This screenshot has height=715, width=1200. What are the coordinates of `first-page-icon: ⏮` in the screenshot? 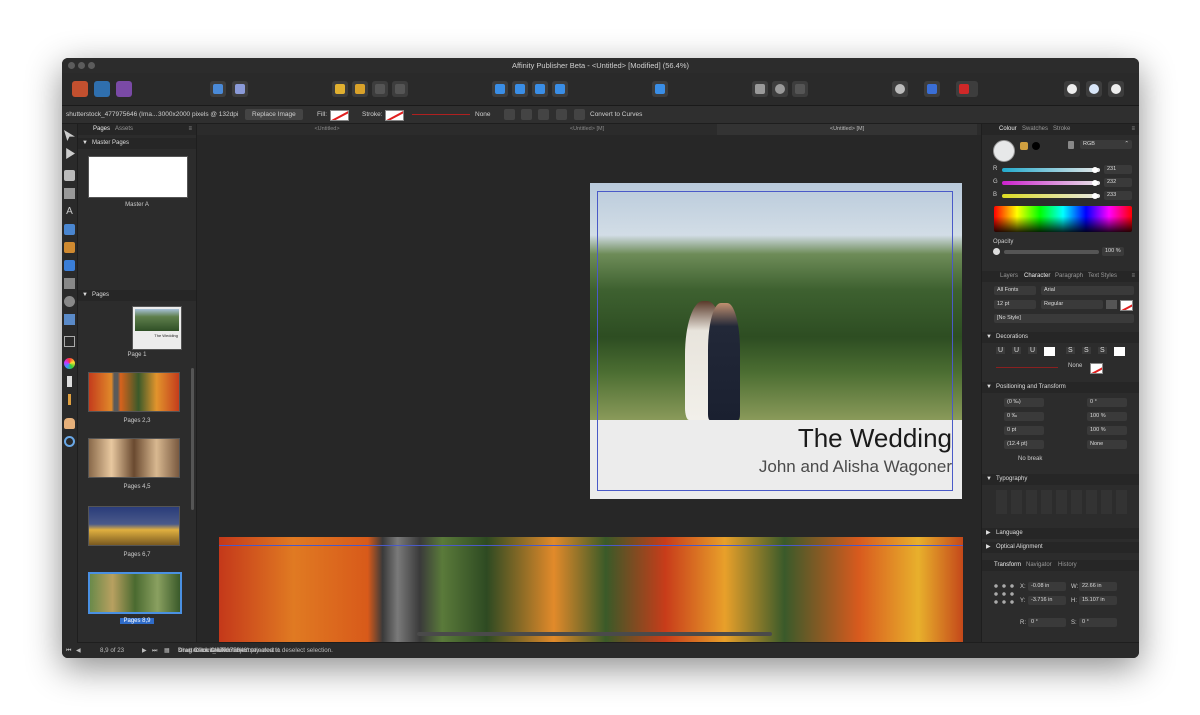 It's located at (69, 650).